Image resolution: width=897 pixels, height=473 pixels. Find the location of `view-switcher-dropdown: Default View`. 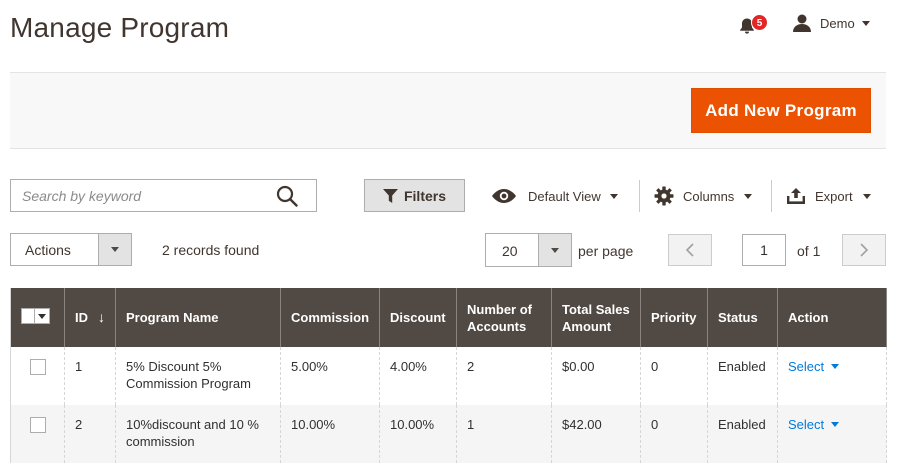

view-switcher-dropdown: Default View is located at coordinates (555, 196).